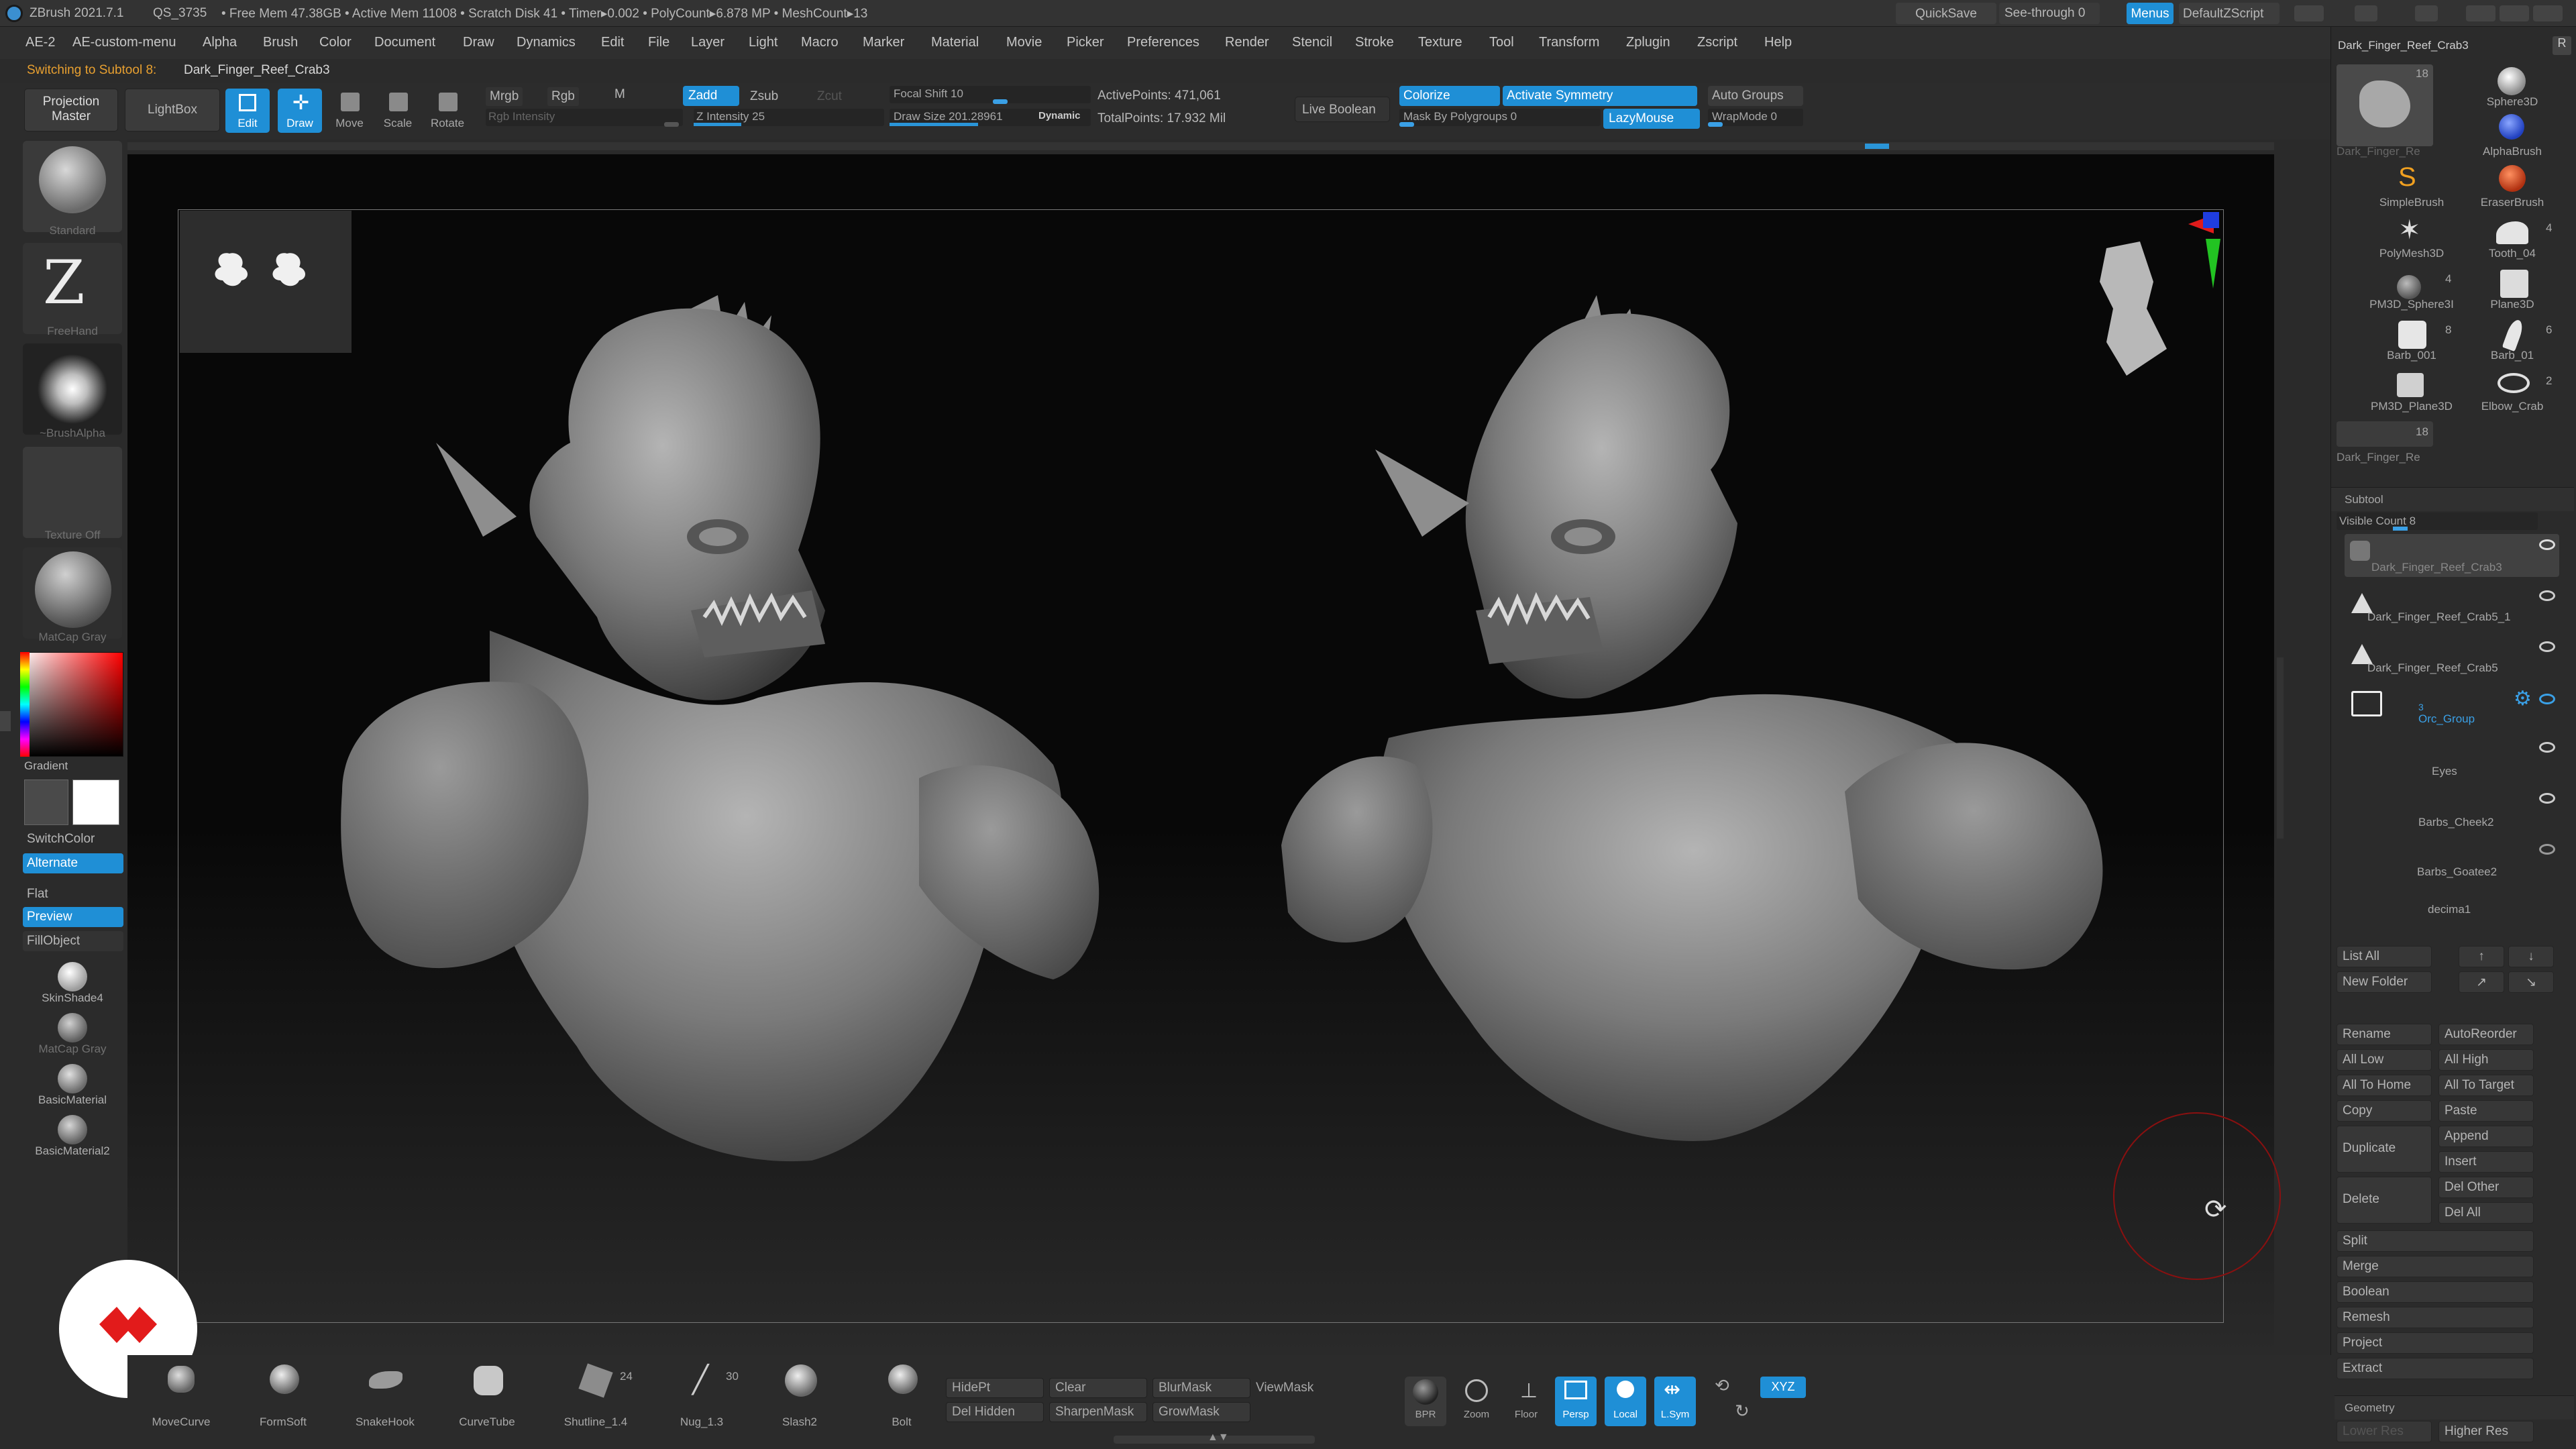 The image size is (2576, 1449). What do you see at coordinates (1201, 1412) in the screenshot?
I see `growmask-button: GrowMask` at bounding box center [1201, 1412].